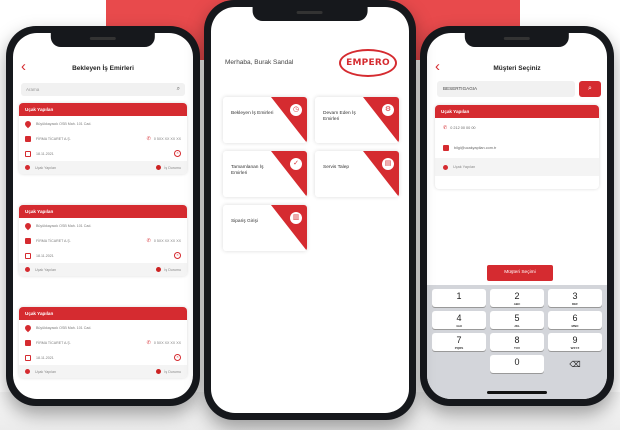 The width and height of the screenshot is (620, 430). What do you see at coordinates (265, 228) in the screenshot?
I see `tile-order-entry: Sipariş Girişi ▥` at bounding box center [265, 228].